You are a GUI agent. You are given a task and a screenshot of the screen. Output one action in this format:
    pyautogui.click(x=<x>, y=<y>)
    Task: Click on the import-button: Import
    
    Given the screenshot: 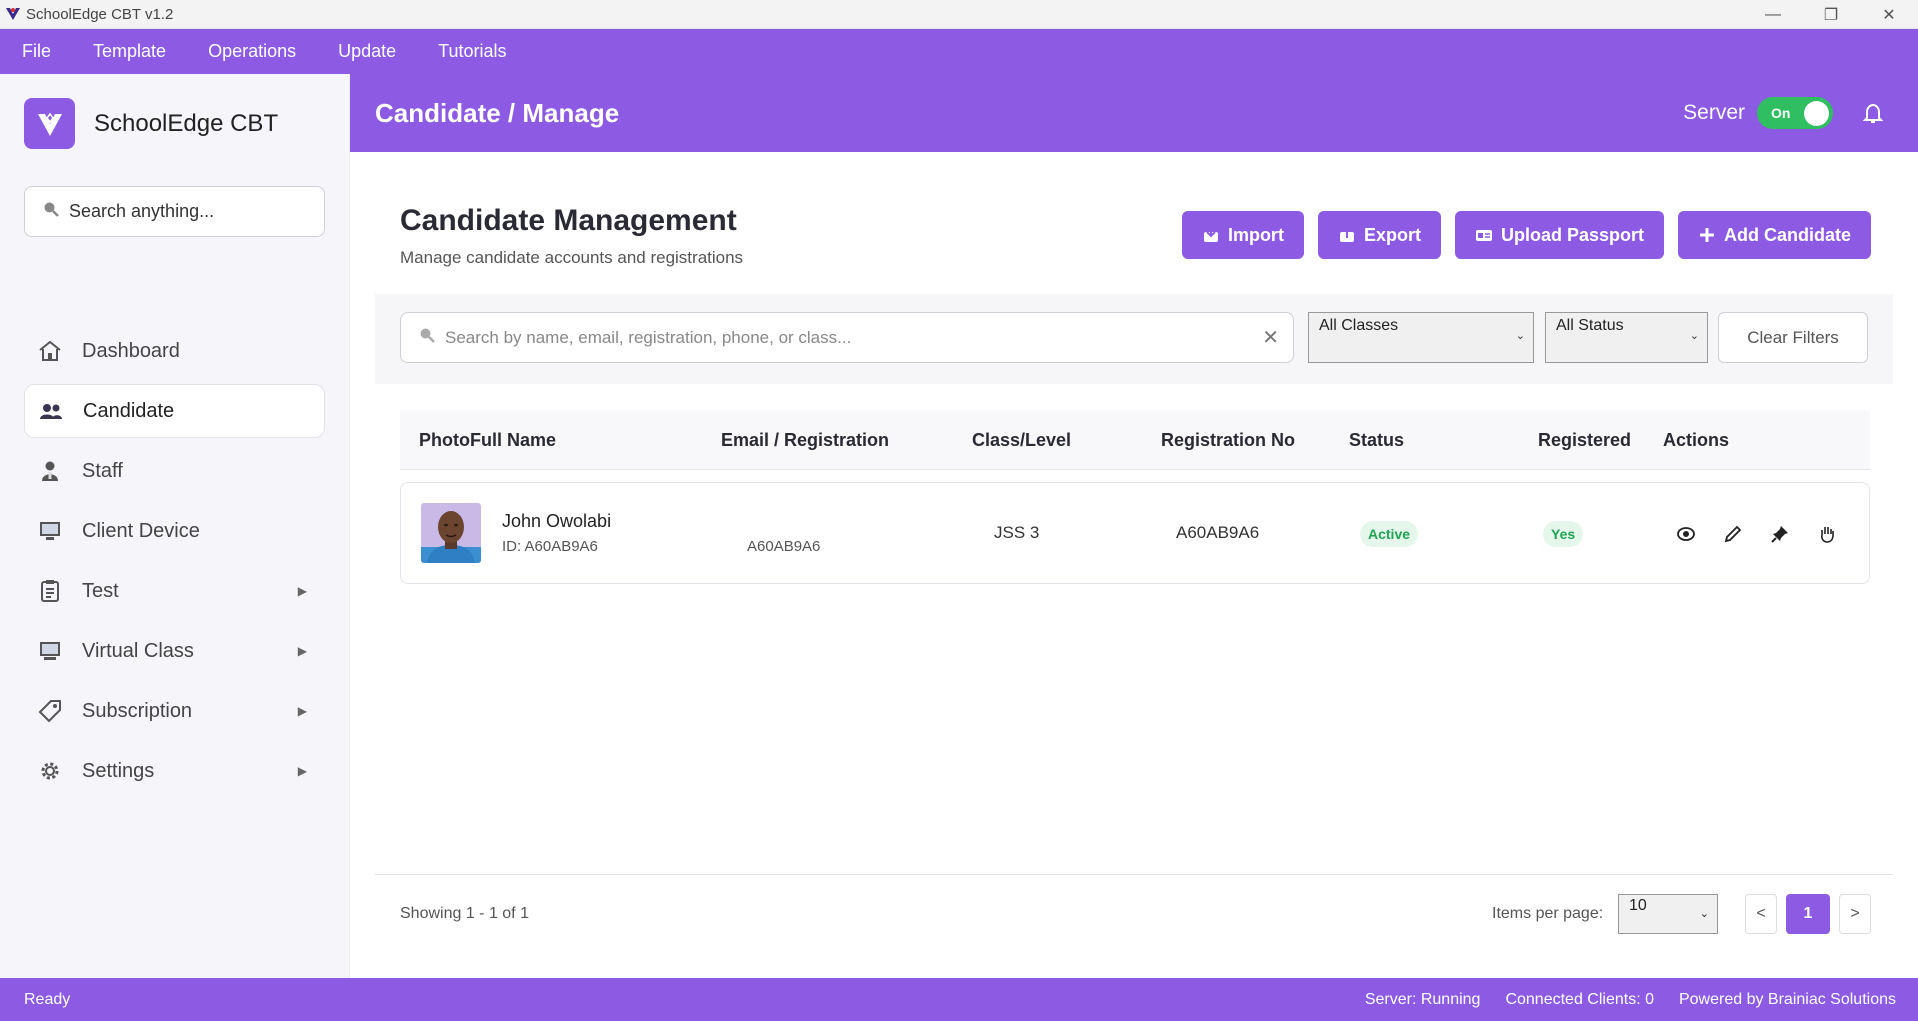 What is the action you would take?
    pyautogui.click(x=1242, y=235)
    